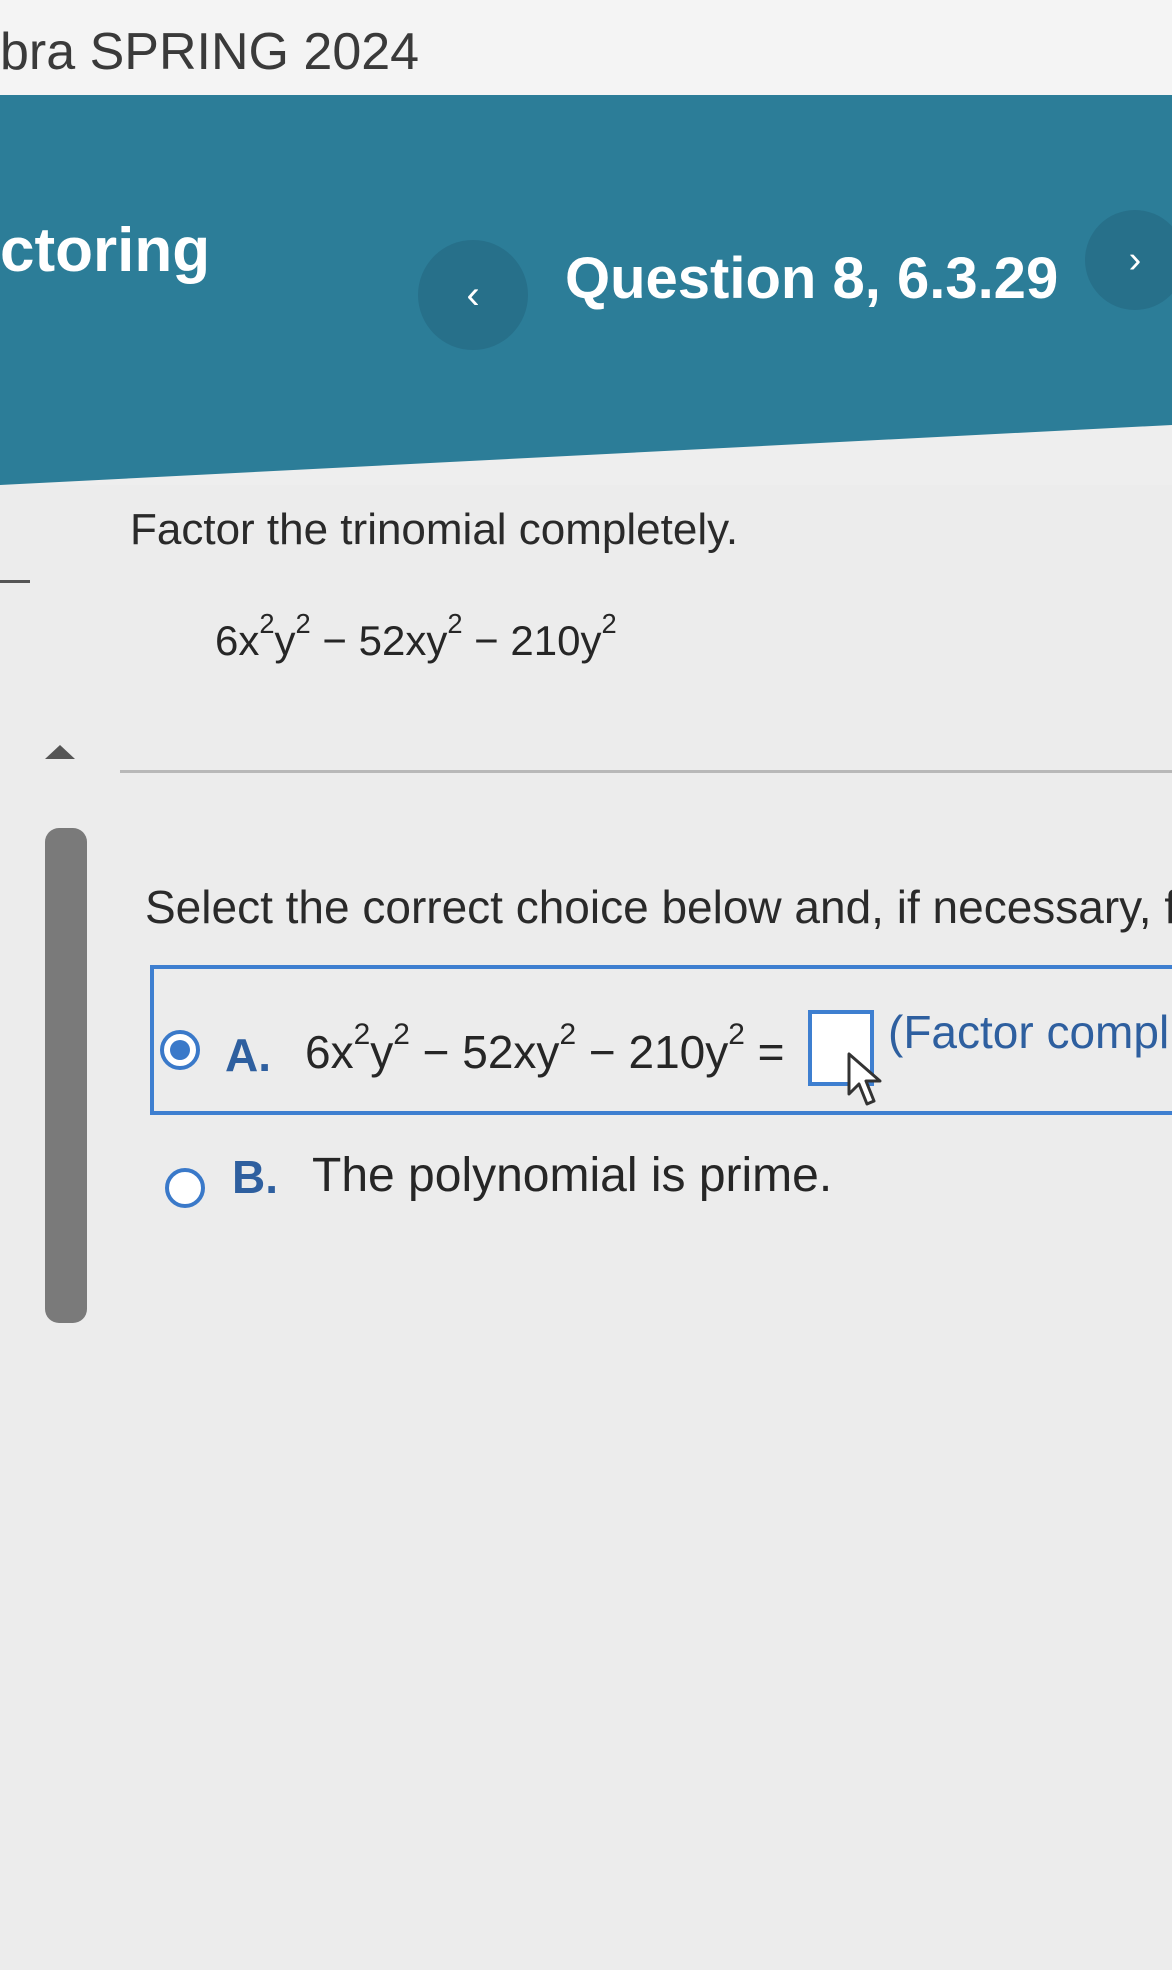 The width and height of the screenshot is (1172, 1970). I want to click on next-question-button: ›, so click(1128, 260).